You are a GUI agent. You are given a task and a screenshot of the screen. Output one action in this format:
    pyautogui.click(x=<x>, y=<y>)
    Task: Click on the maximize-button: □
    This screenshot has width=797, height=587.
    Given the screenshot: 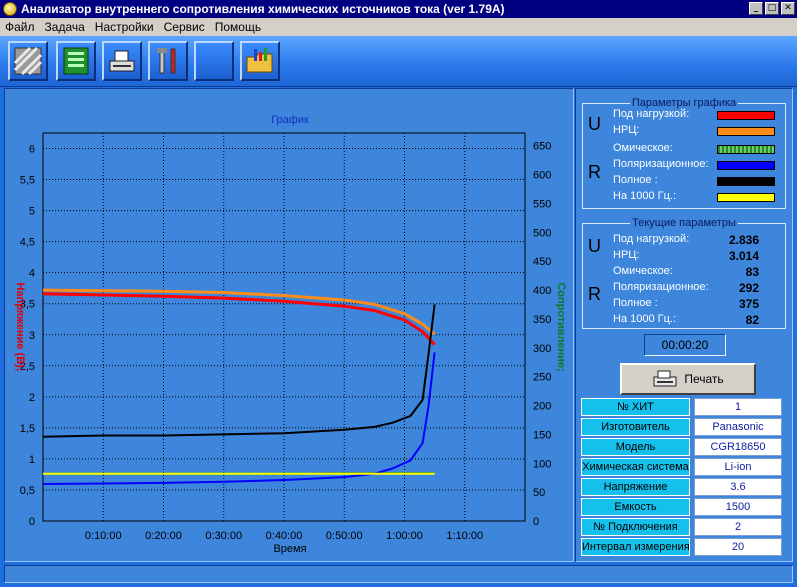 What is the action you would take?
    pyautogui.click(x=772, y=8)
    